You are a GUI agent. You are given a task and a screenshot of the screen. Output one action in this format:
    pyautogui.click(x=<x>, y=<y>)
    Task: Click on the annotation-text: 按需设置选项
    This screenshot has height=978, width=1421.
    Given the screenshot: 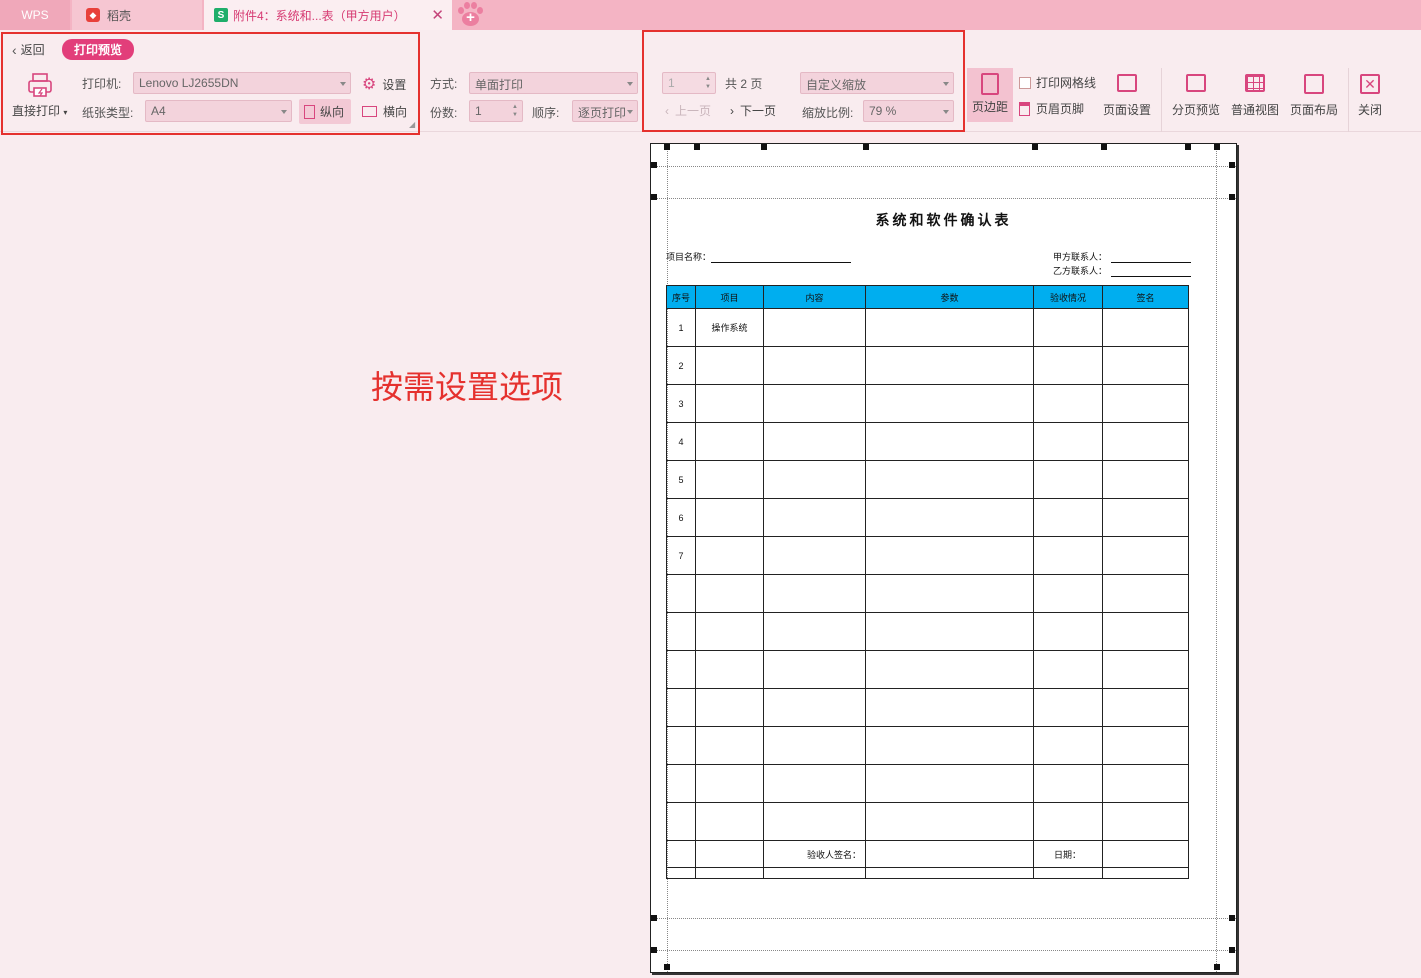 What is the action you would take?
    pyautogui.click(x=467, y=387)
    